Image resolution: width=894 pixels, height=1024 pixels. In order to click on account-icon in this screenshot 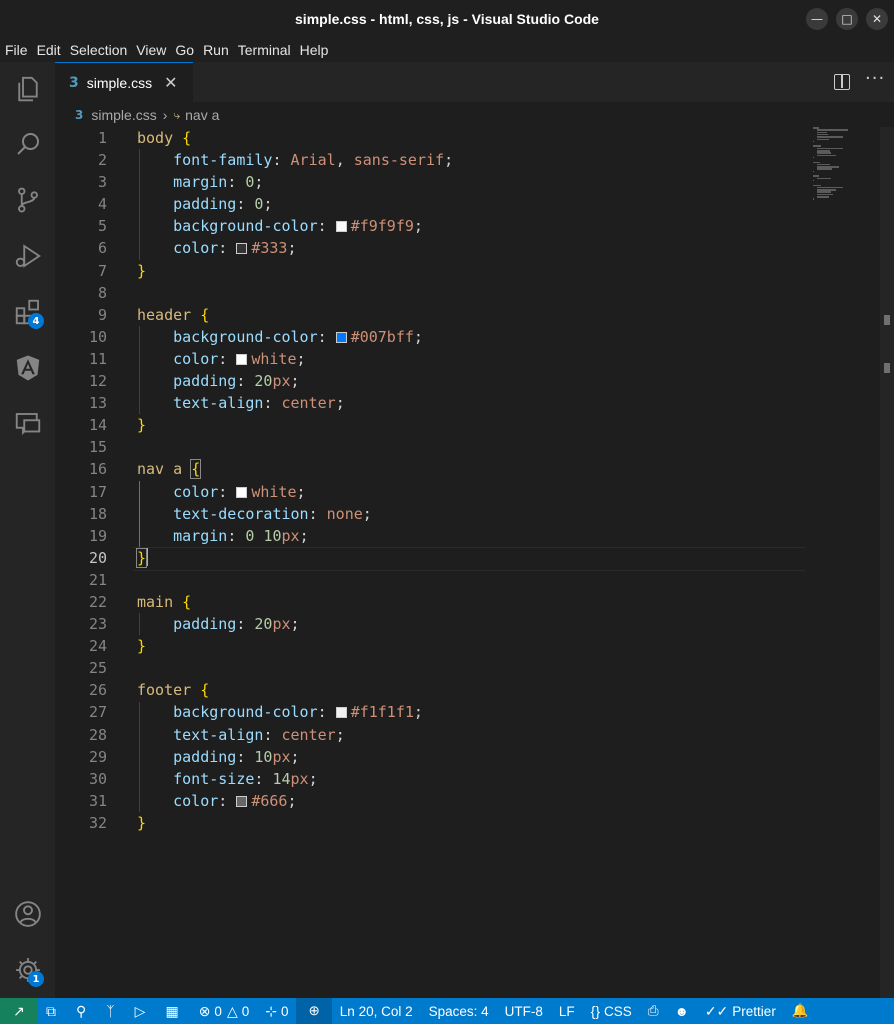, I will do `click(27, 914)`.